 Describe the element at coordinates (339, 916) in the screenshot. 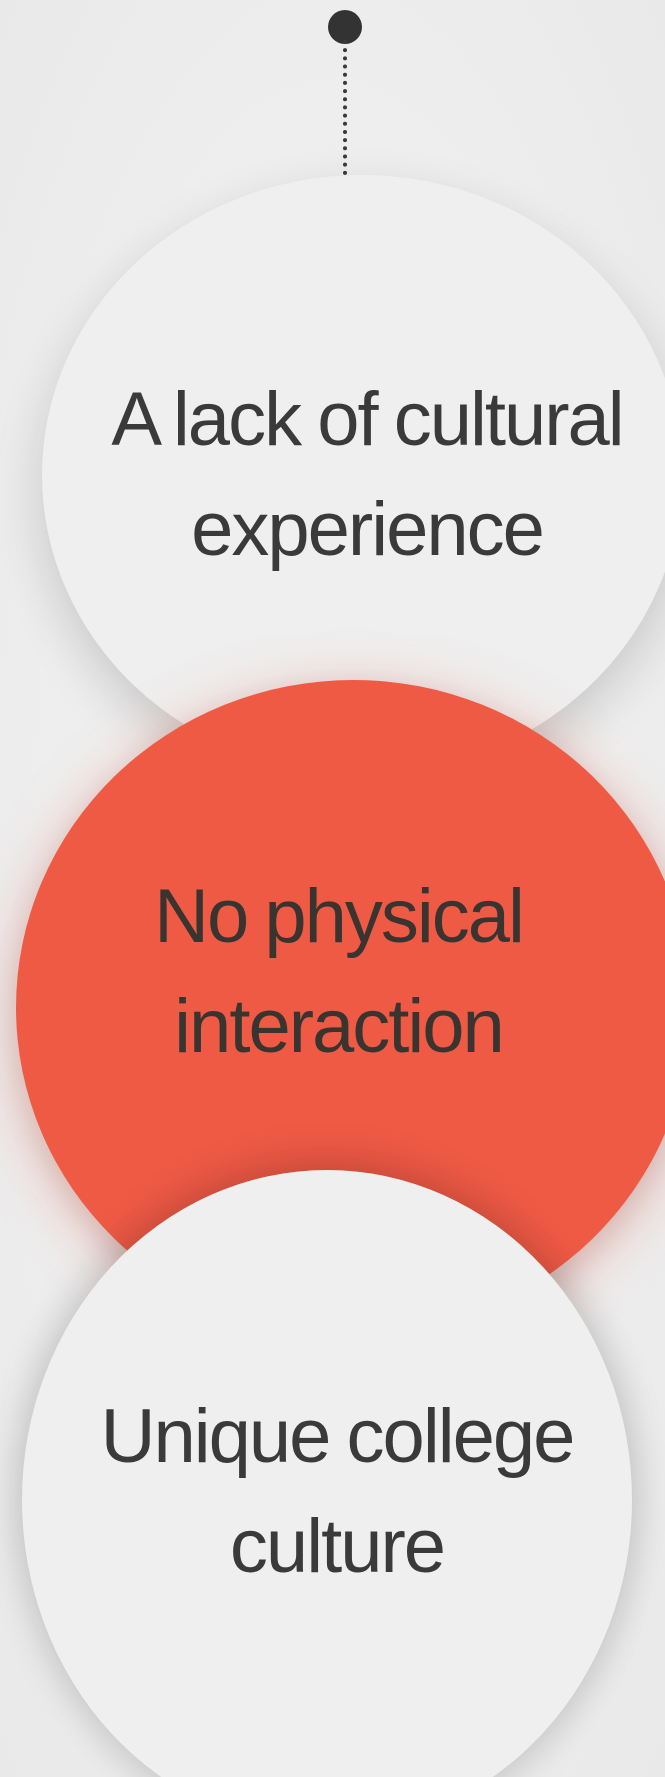

I see `circle-node-label-line-1: No physical` at that location.